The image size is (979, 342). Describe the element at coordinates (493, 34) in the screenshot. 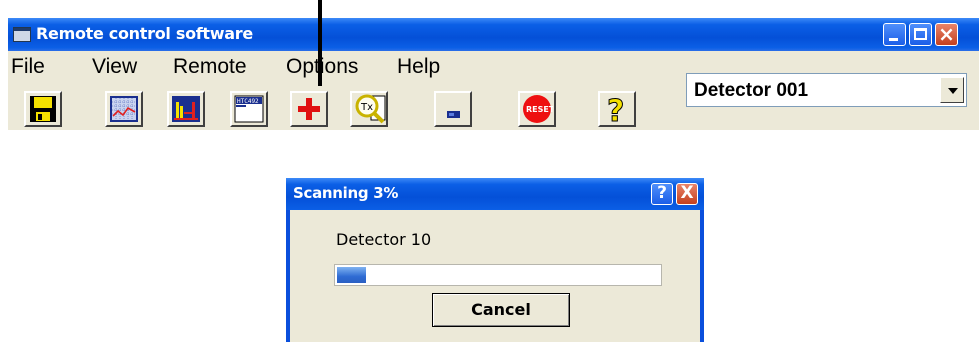

I see `titlebar: Remote control software ×` at that location.